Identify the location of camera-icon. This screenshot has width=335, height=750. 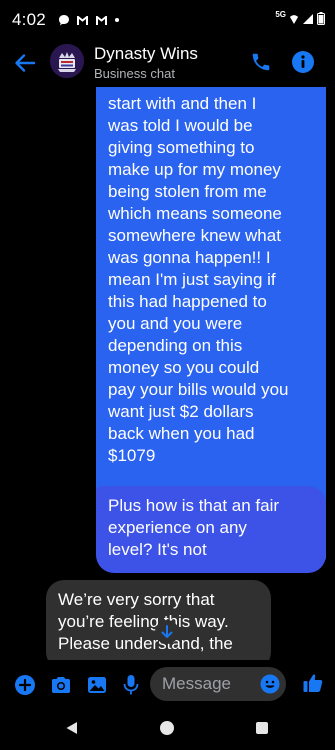
(61, 685).